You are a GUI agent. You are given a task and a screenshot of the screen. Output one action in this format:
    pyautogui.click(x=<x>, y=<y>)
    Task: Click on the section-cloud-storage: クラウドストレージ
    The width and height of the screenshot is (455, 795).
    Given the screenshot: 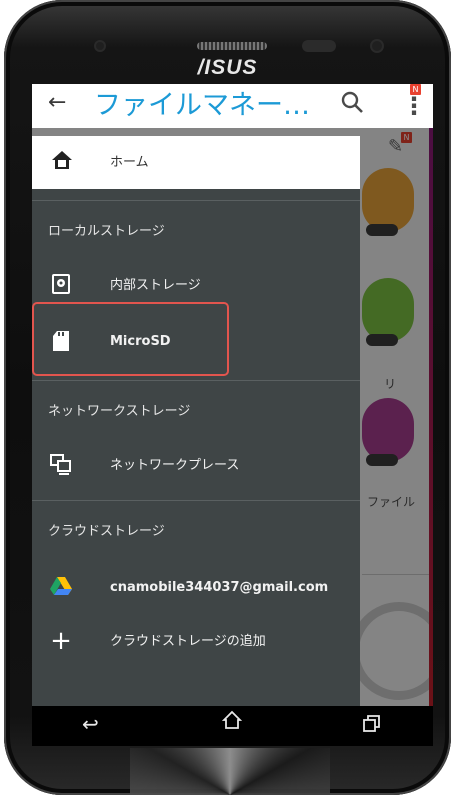 What is the action you would take?
    pyautogui.click(x=106, y=531)
    